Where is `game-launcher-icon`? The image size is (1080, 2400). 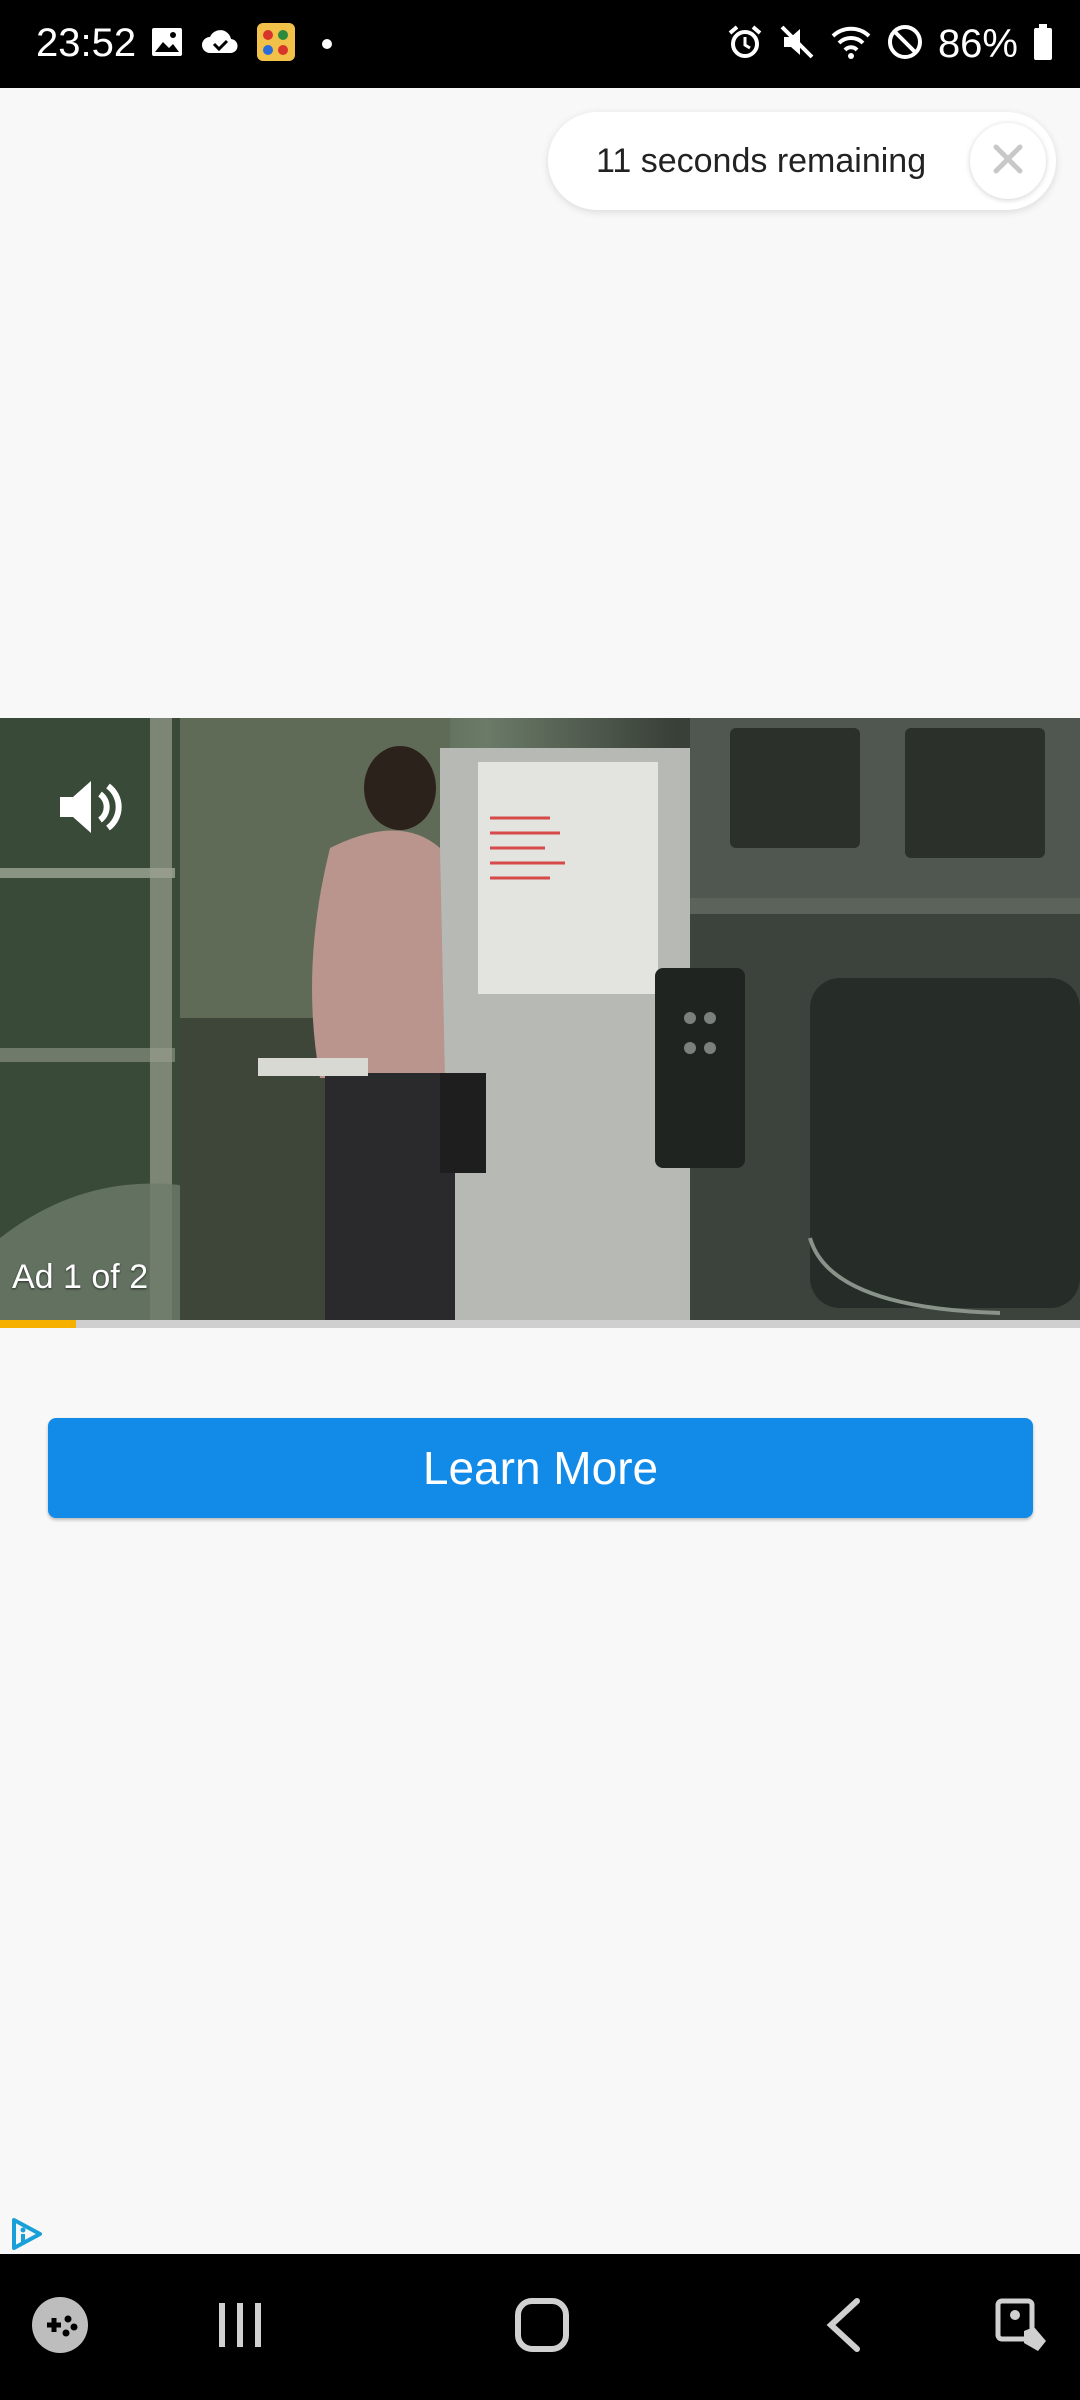 game-launcher-icon is located at coordinates (60, 2327).